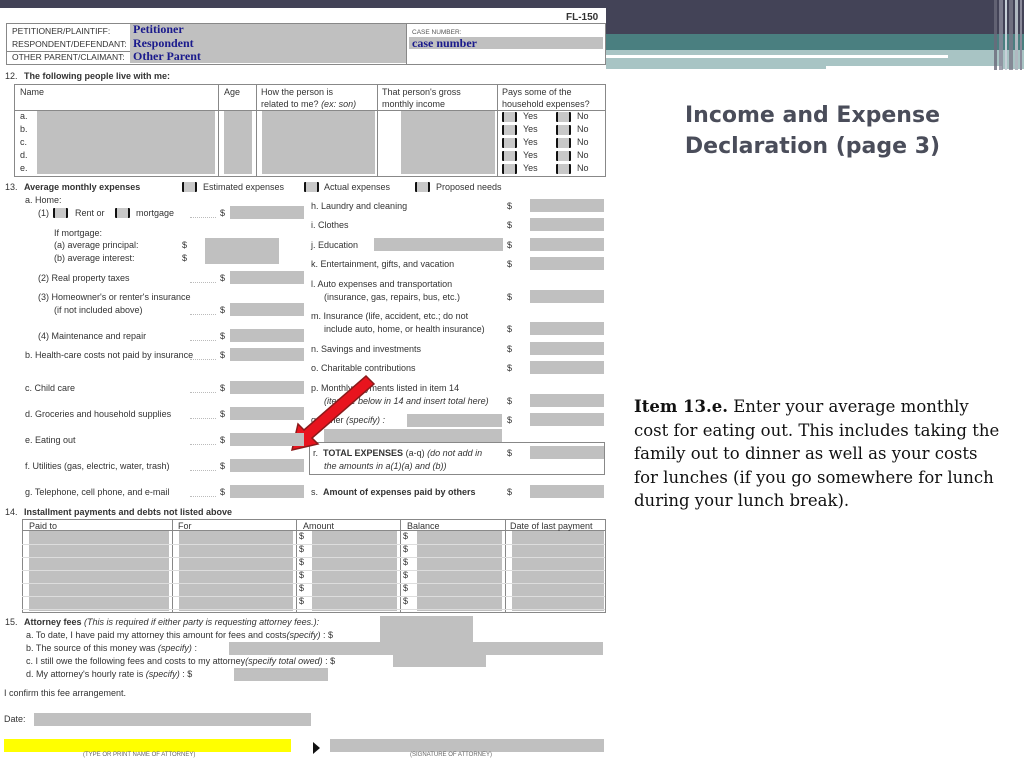 The height and width of the screenshot is (768, 1024). Describe the element at coordinates (537, 92) in the screenshot. I see `col-pays-header-1: Pays some of the` at that location.